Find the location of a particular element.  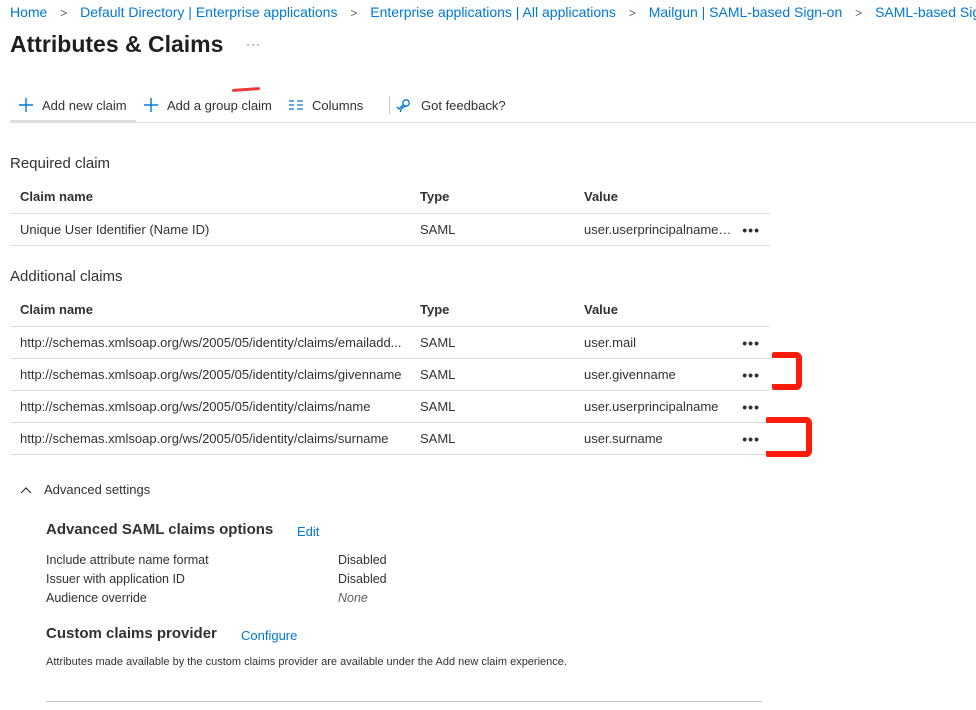

feedback-button: Got feedback? is located at coordinates (451, 105).